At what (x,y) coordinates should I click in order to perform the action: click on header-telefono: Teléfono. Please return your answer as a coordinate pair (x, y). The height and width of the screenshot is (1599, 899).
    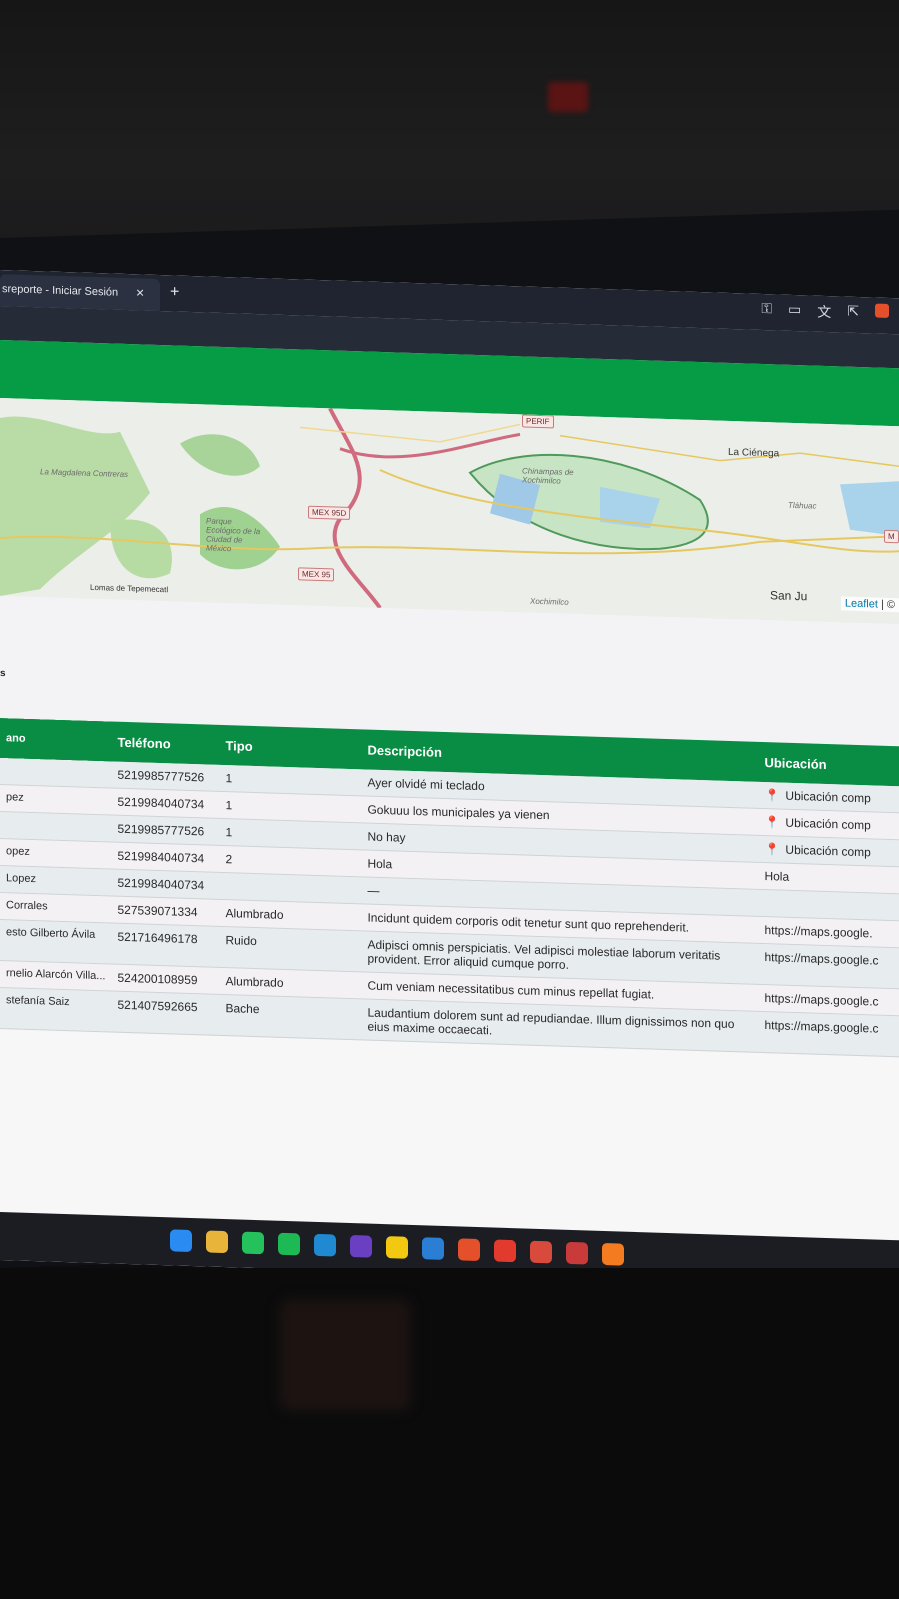
    Looking at the image, I should click on (144, 742).